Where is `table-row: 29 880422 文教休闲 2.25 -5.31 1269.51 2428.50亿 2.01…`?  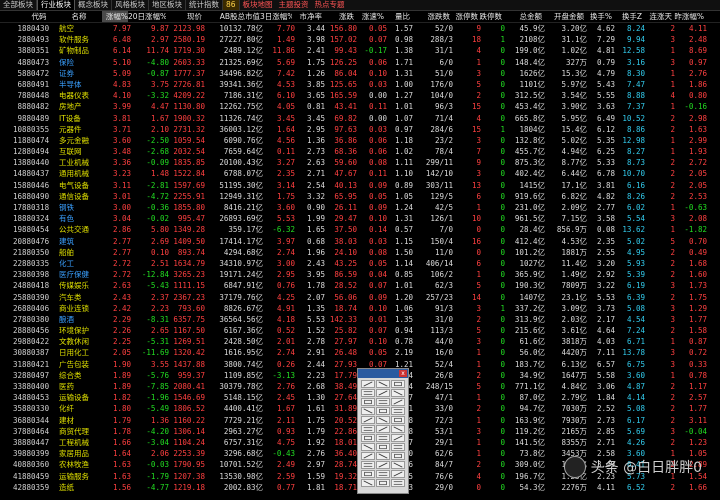 table-row: 29 880422 文教休闲 2.25 -5.31 1269.51 2428.50亿 2.01… is located at coordinates (360, 341).